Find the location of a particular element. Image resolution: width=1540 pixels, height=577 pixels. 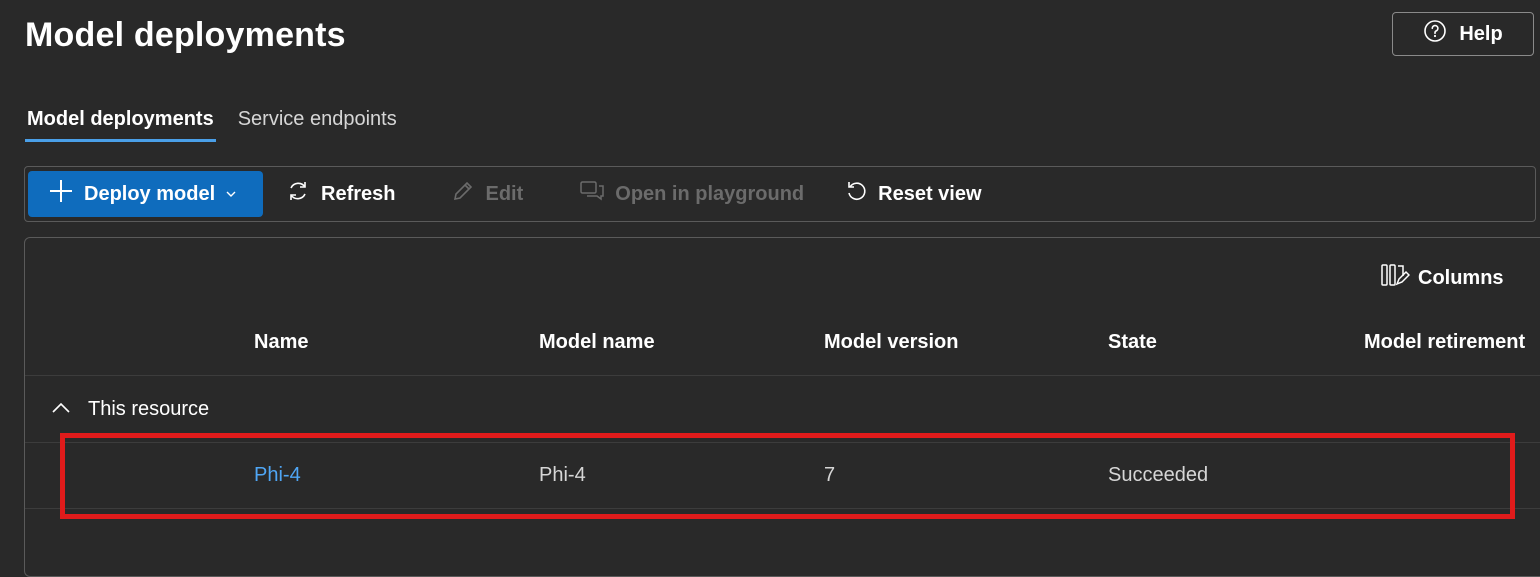

column-header-model-name: Model name is located at coordinates (597, 342).